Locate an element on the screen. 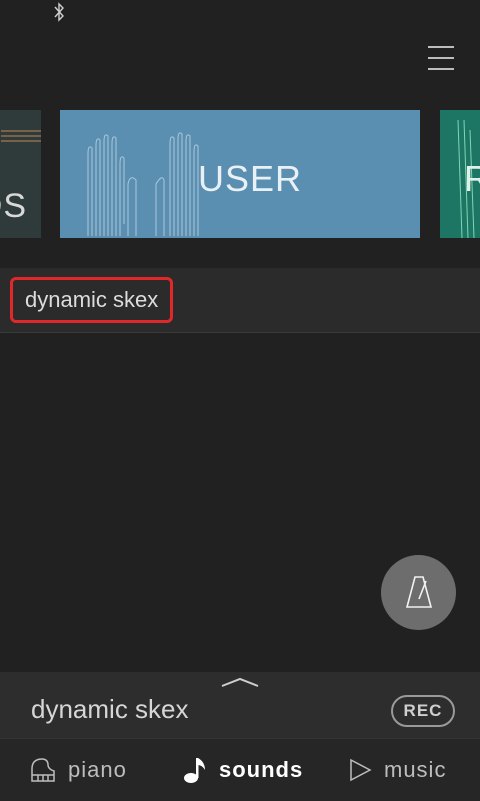  metronome-button is located at coordinates (418, 592).